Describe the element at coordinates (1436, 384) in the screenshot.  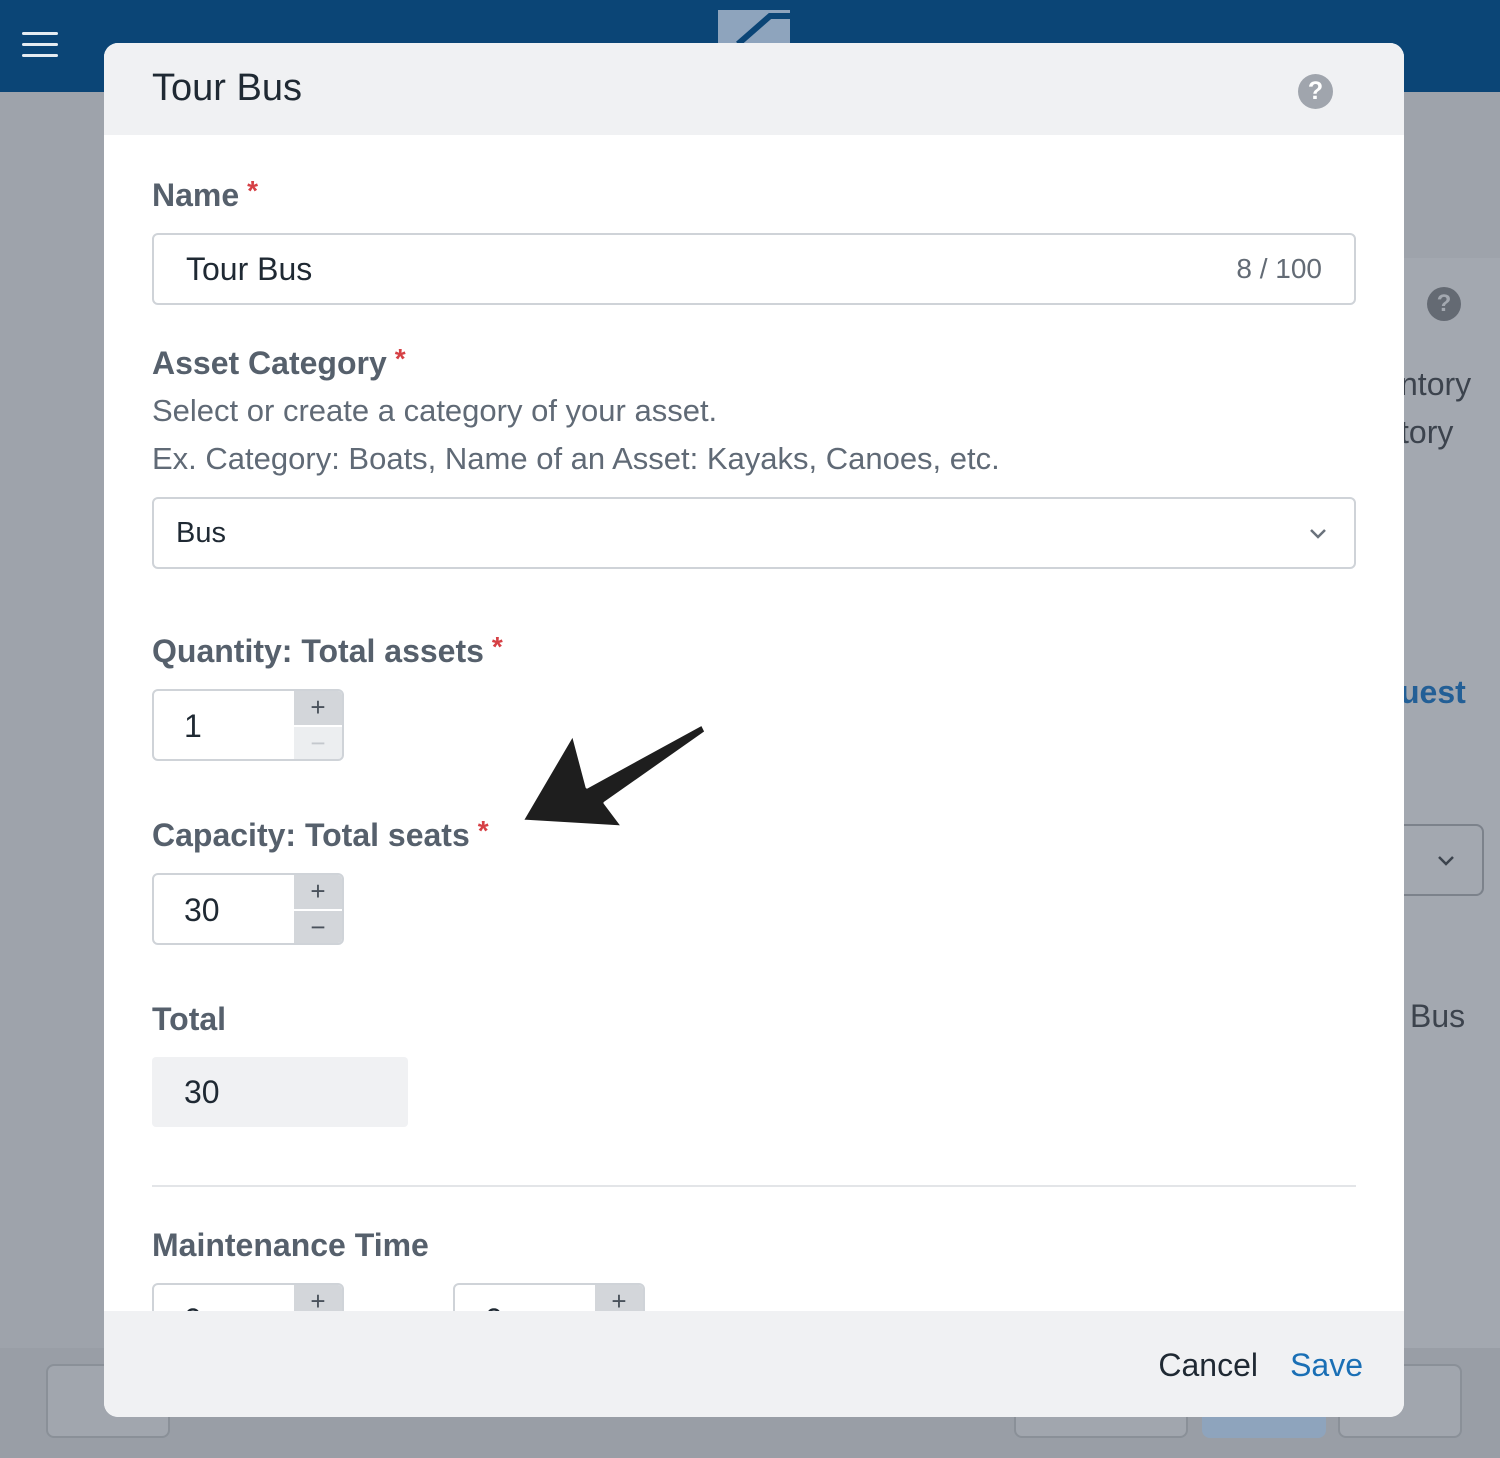
I see `background-text: ntory` at that location.